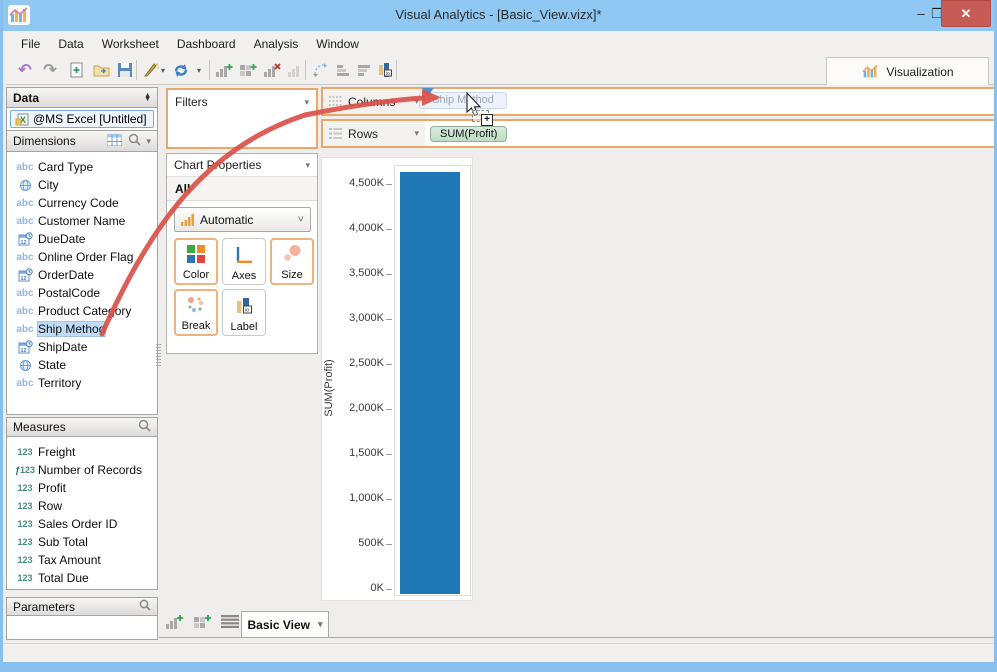  I want to click on data-source-box: X @MS Excel [Untitled], so click(82, 119).